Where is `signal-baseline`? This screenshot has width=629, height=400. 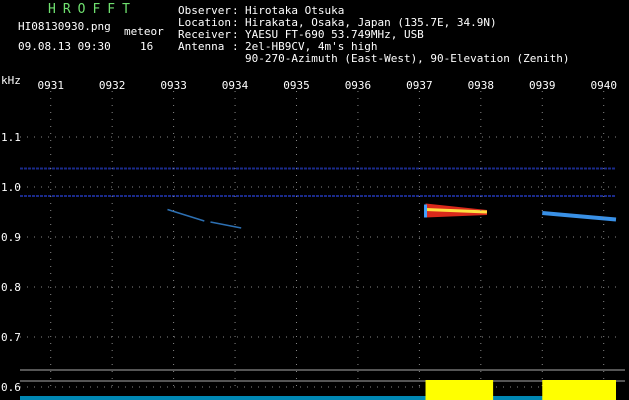
signal-baseline is located at coordinates (318, 398).